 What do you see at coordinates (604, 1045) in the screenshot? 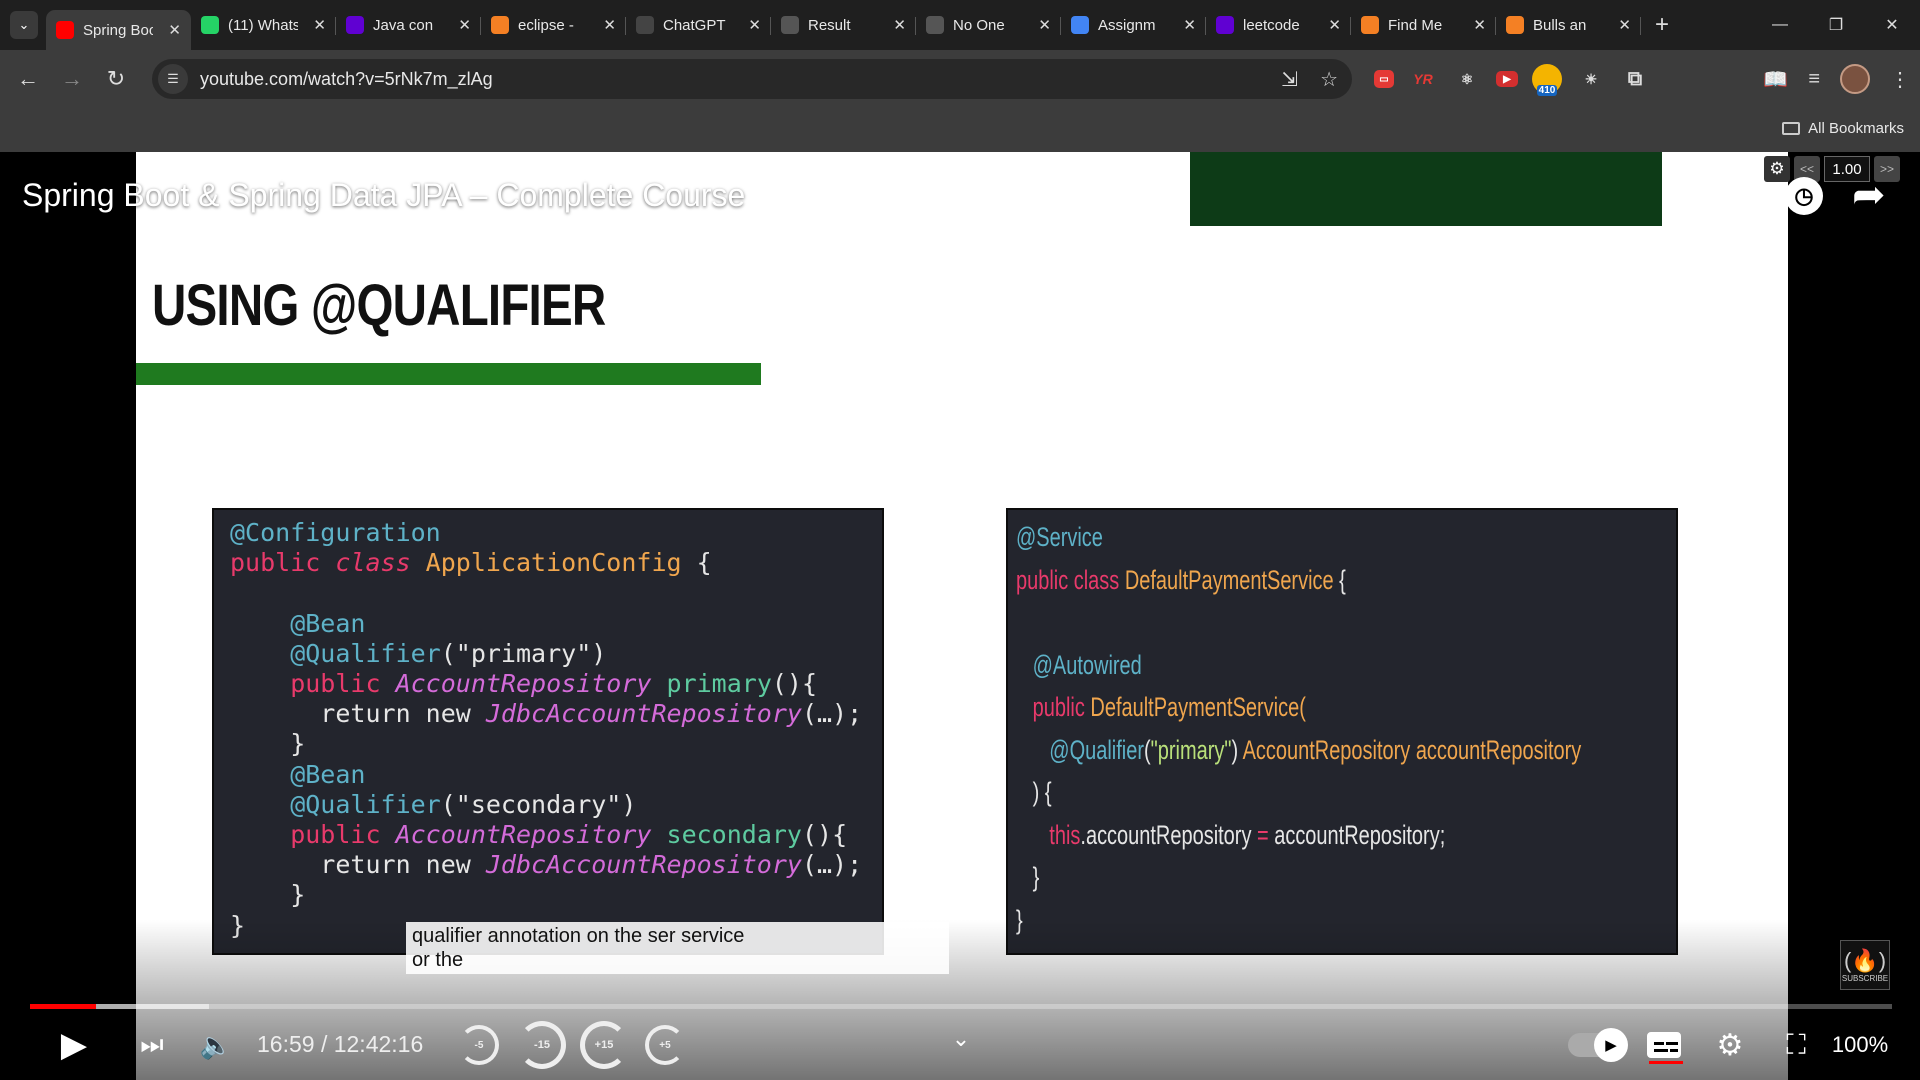
I see `forward-15-button: +15` at bounding box center [604, 1045].